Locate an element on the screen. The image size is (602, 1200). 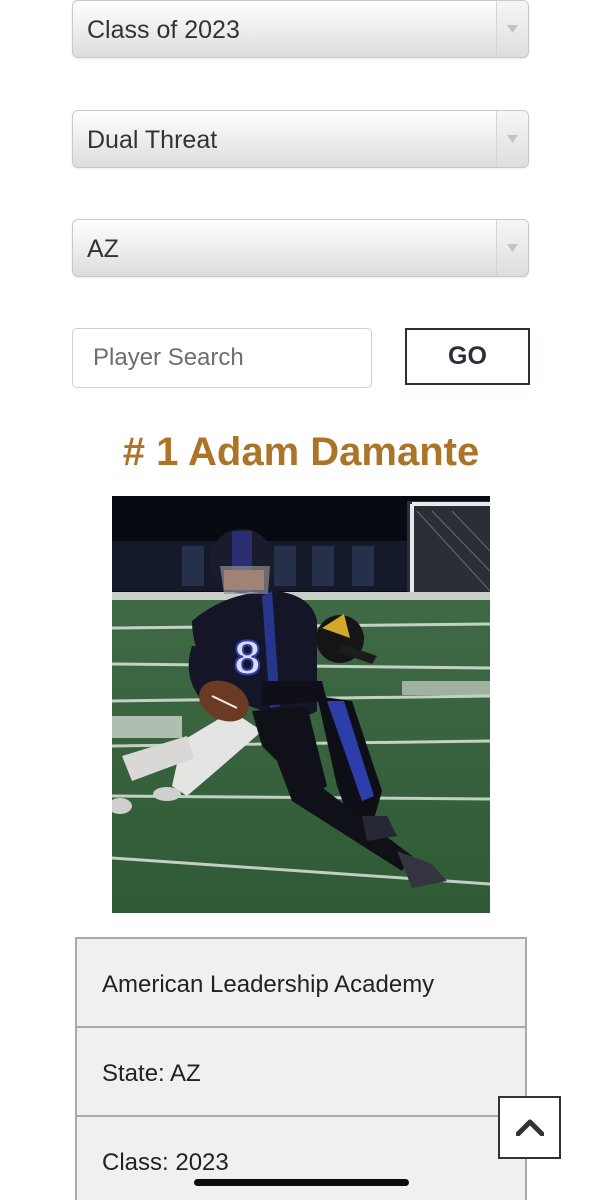
player-school: American Leadership Academy is located at coordinates (301, 983).